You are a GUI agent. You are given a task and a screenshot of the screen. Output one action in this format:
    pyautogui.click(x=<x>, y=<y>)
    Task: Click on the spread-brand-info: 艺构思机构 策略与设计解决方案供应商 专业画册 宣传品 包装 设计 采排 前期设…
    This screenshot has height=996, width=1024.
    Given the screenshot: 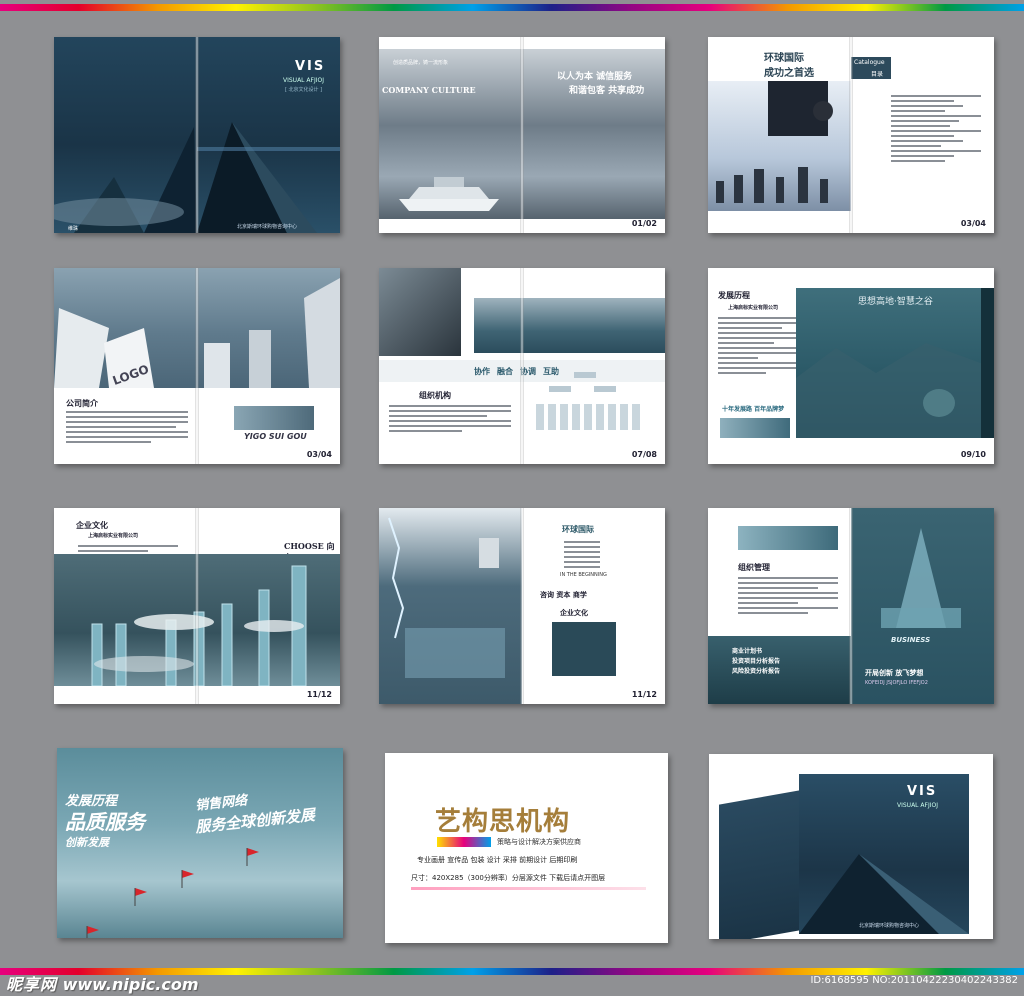 What is the action you would take?
    pyautogui.click(x=526, y=848)
    